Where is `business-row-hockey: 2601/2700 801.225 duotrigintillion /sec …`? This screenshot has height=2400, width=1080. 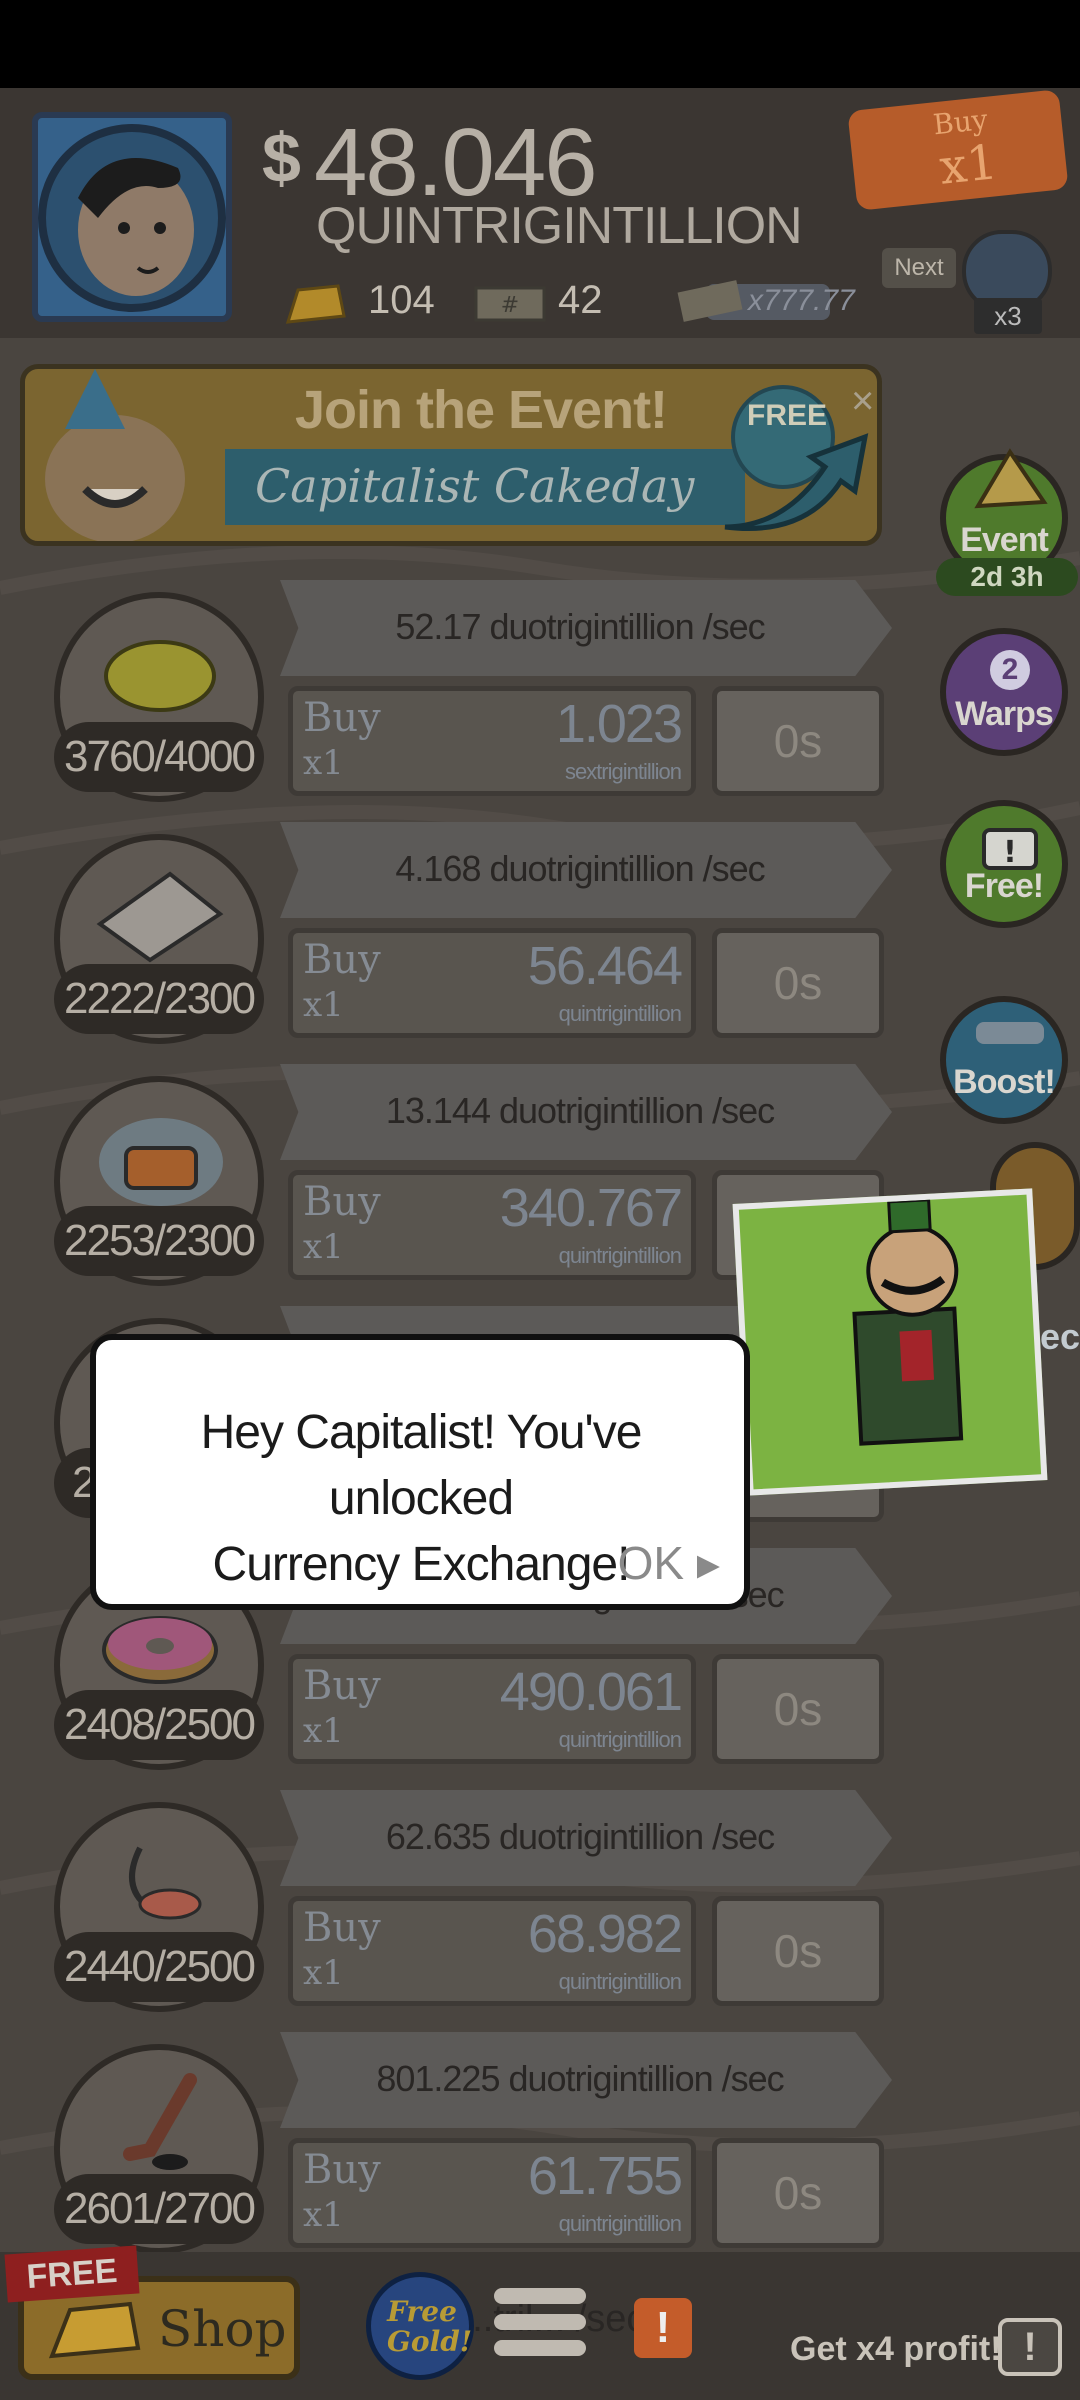
business-row-hockey: 2601/2700 801.225 duotrigintillion /sec … is located at coordinates (450, 2147).